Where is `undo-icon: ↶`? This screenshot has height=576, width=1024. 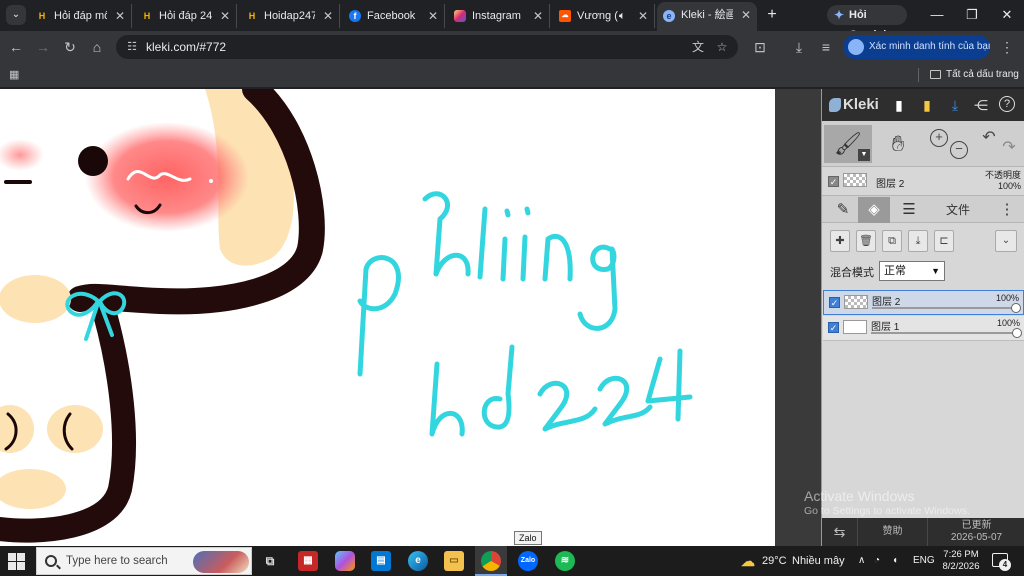 undo-icon: ↶ is located at coordinates (989, 138).